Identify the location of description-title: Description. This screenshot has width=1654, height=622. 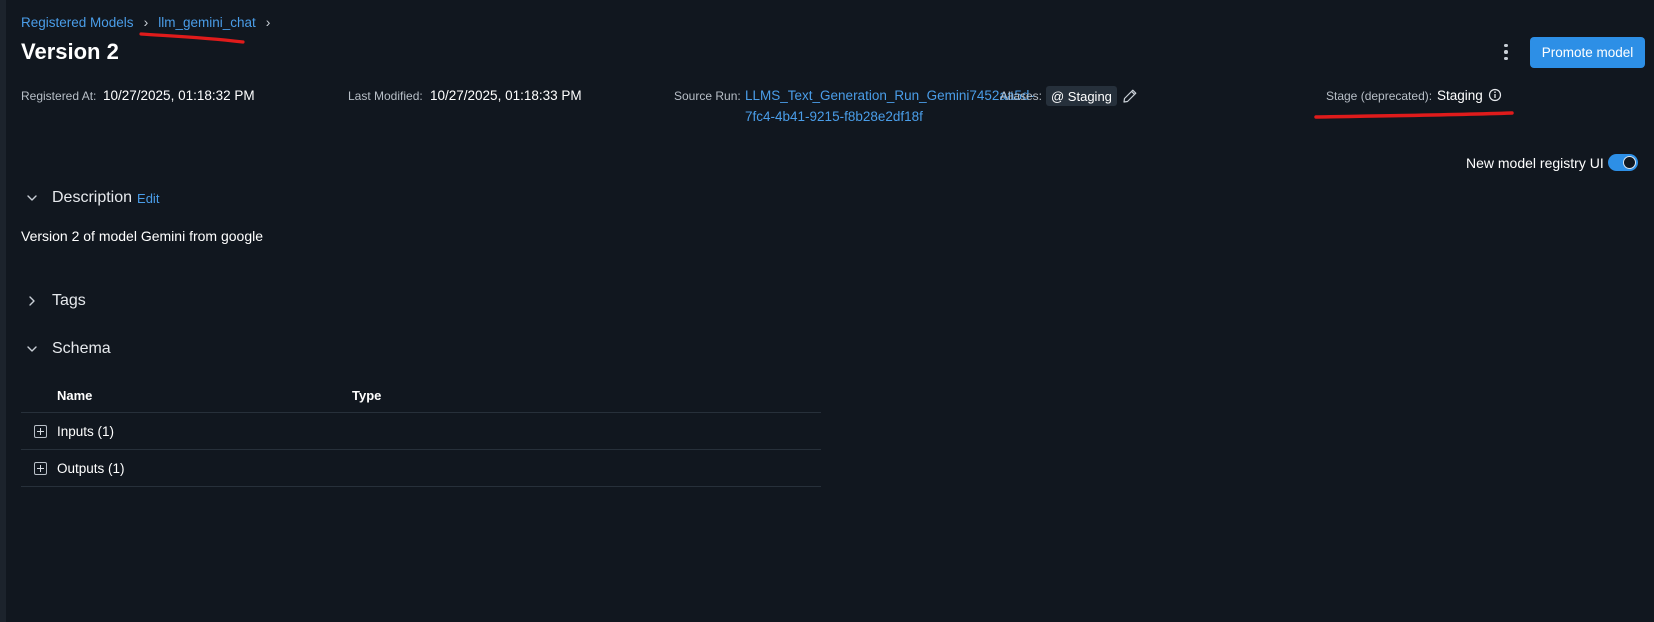
(92, 197).